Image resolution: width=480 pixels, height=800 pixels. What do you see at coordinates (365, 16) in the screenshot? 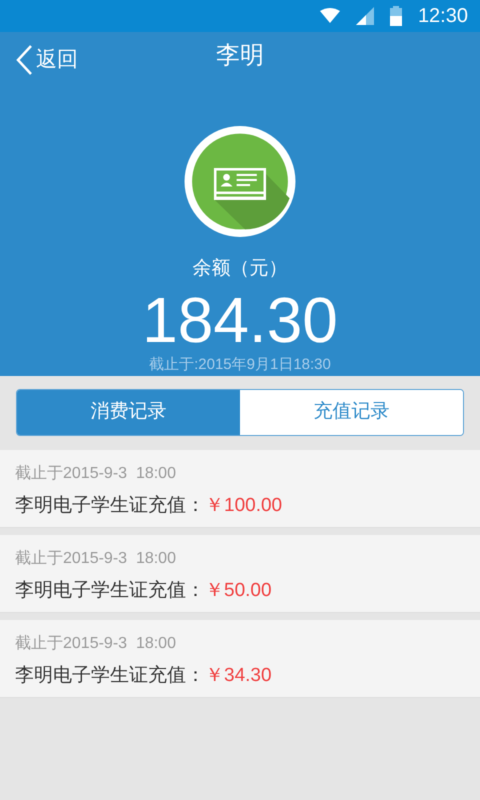
I see `signal-icon` at bounding box center [365, 16].